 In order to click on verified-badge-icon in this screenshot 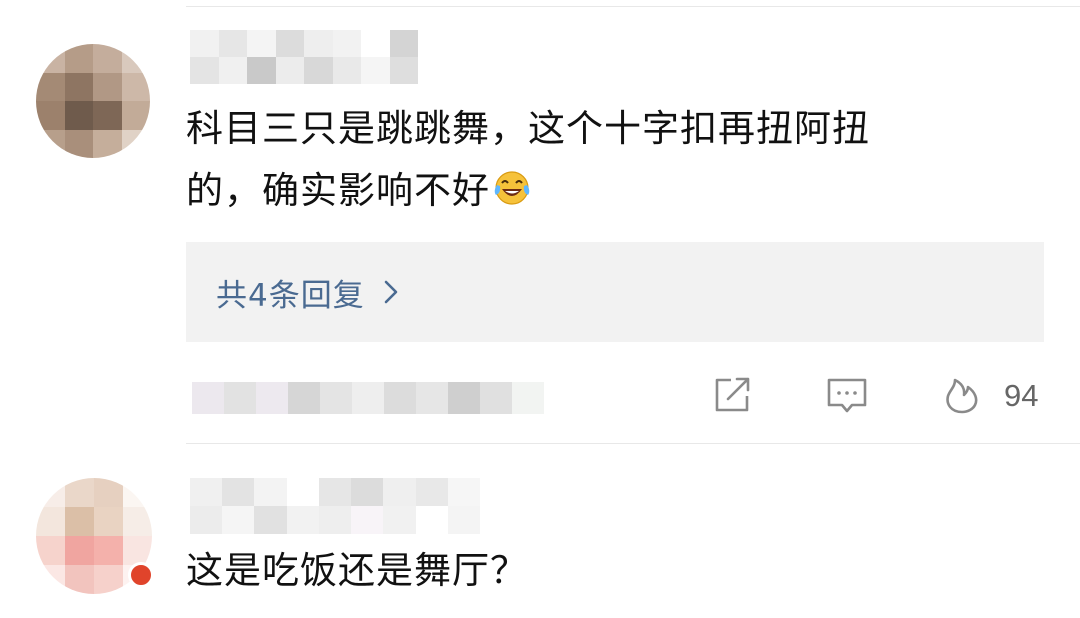, I will do `click(141, 575)`.